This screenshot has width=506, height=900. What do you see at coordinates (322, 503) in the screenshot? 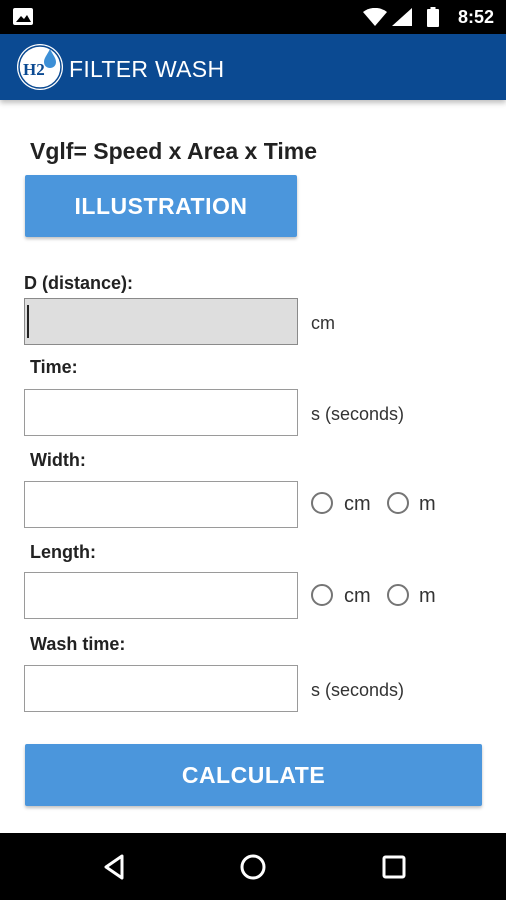
I see `width-cm-radio` at bounding box center [322, 503].